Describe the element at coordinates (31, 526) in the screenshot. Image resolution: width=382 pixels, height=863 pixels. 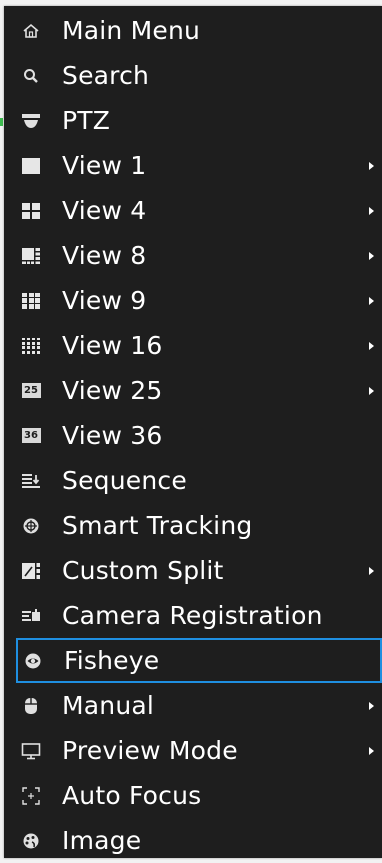
I see `smart-tracking-icon` at that location.